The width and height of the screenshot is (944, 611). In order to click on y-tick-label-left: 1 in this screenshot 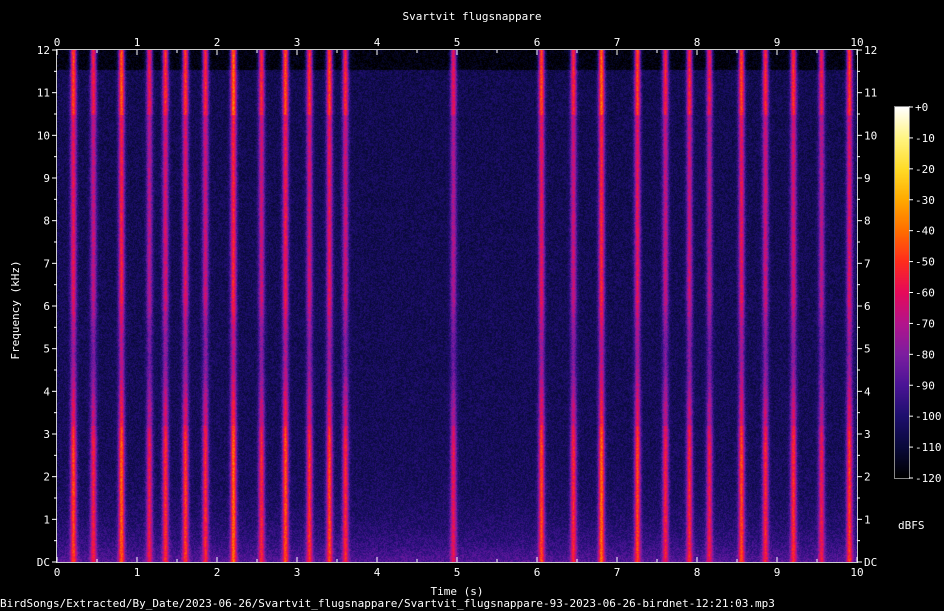, I will do `click(46, 519)`.